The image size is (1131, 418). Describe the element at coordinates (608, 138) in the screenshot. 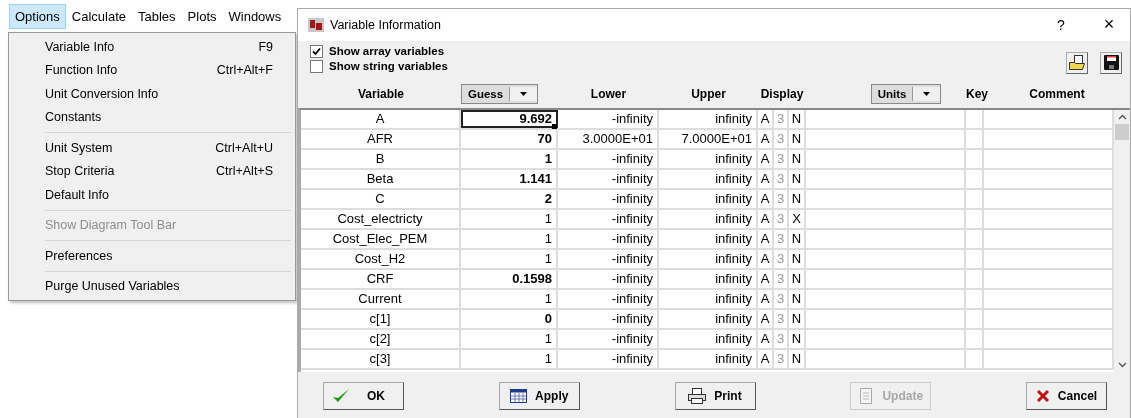

I see `lower-cell: 3.0000E+01` at that location.